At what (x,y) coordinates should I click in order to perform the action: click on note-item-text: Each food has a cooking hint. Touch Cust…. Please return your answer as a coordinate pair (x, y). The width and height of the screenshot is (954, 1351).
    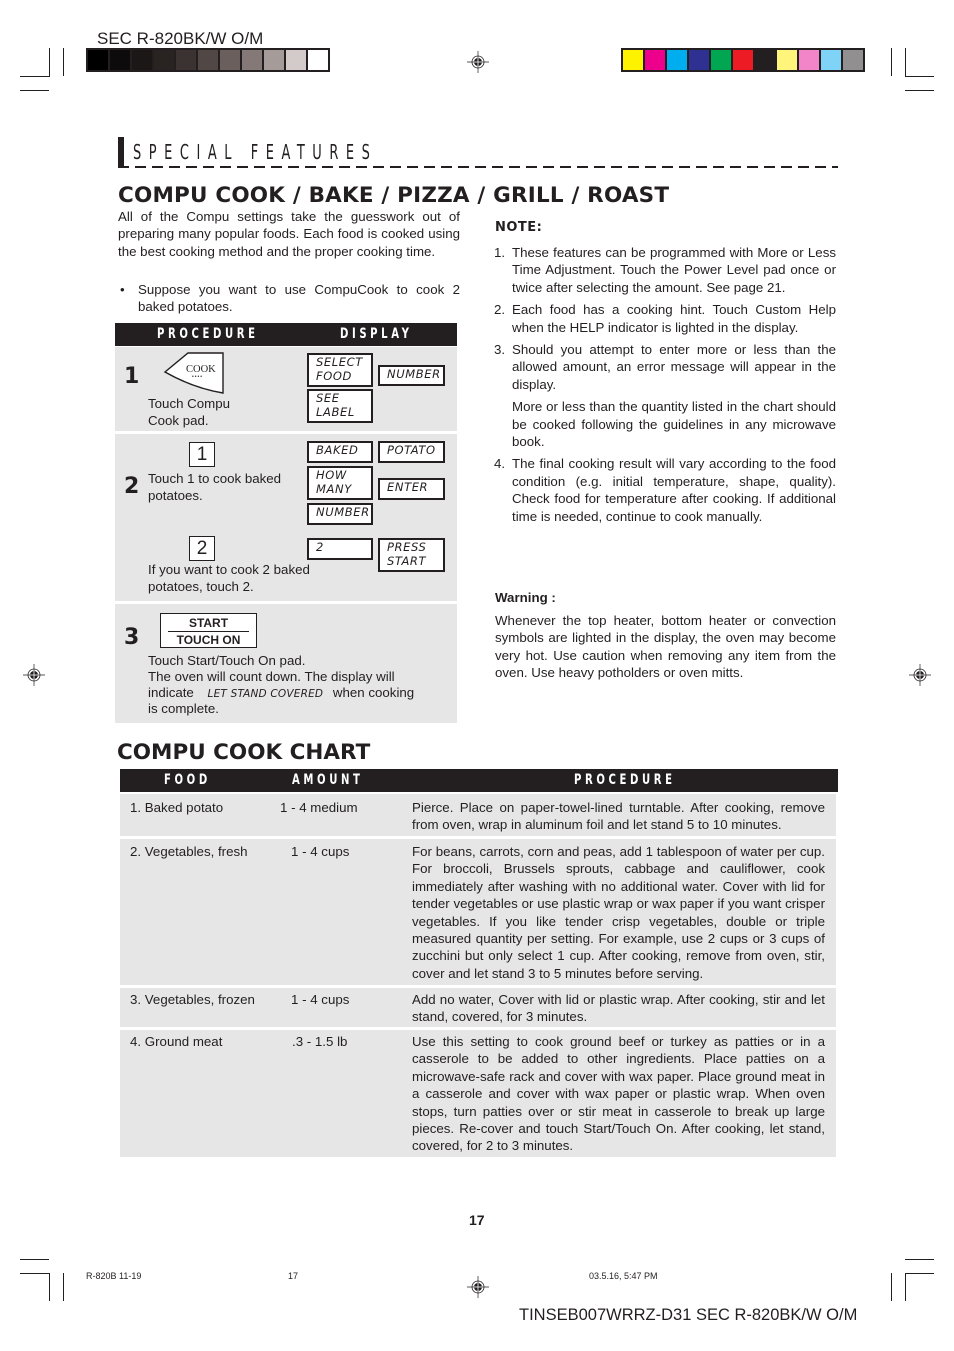
    Looking at the image, I should click on (674, 318).